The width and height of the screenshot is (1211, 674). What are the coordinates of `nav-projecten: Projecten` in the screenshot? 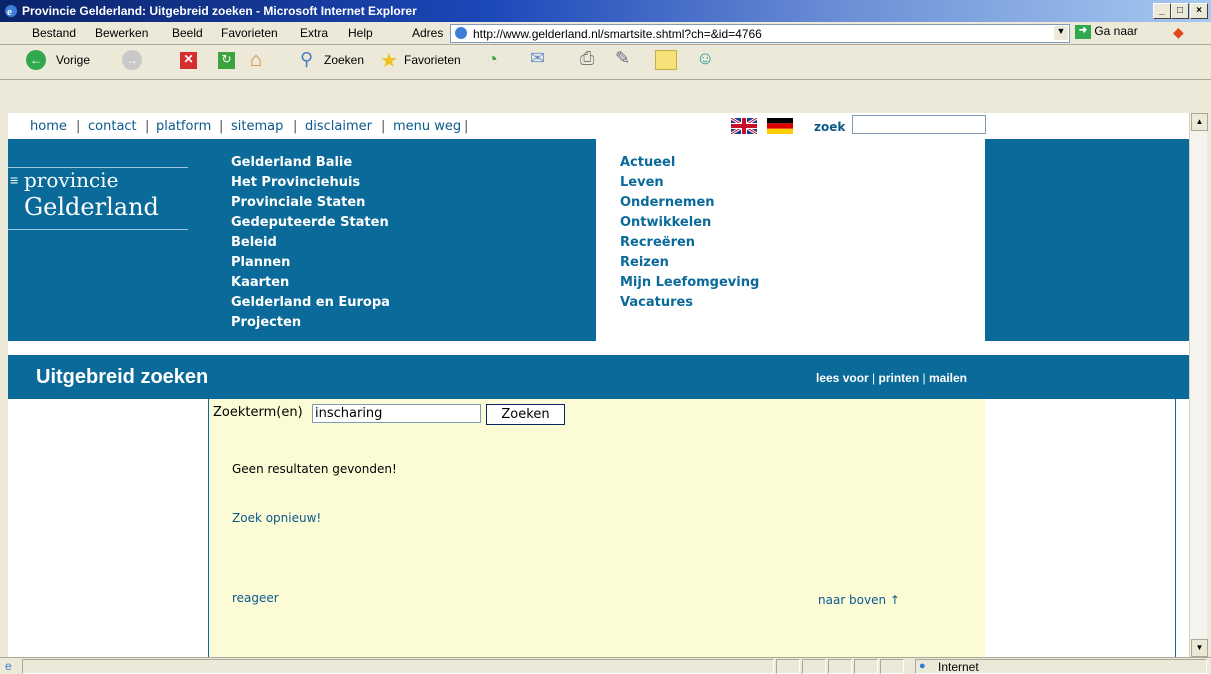 It's located at (266, 322).